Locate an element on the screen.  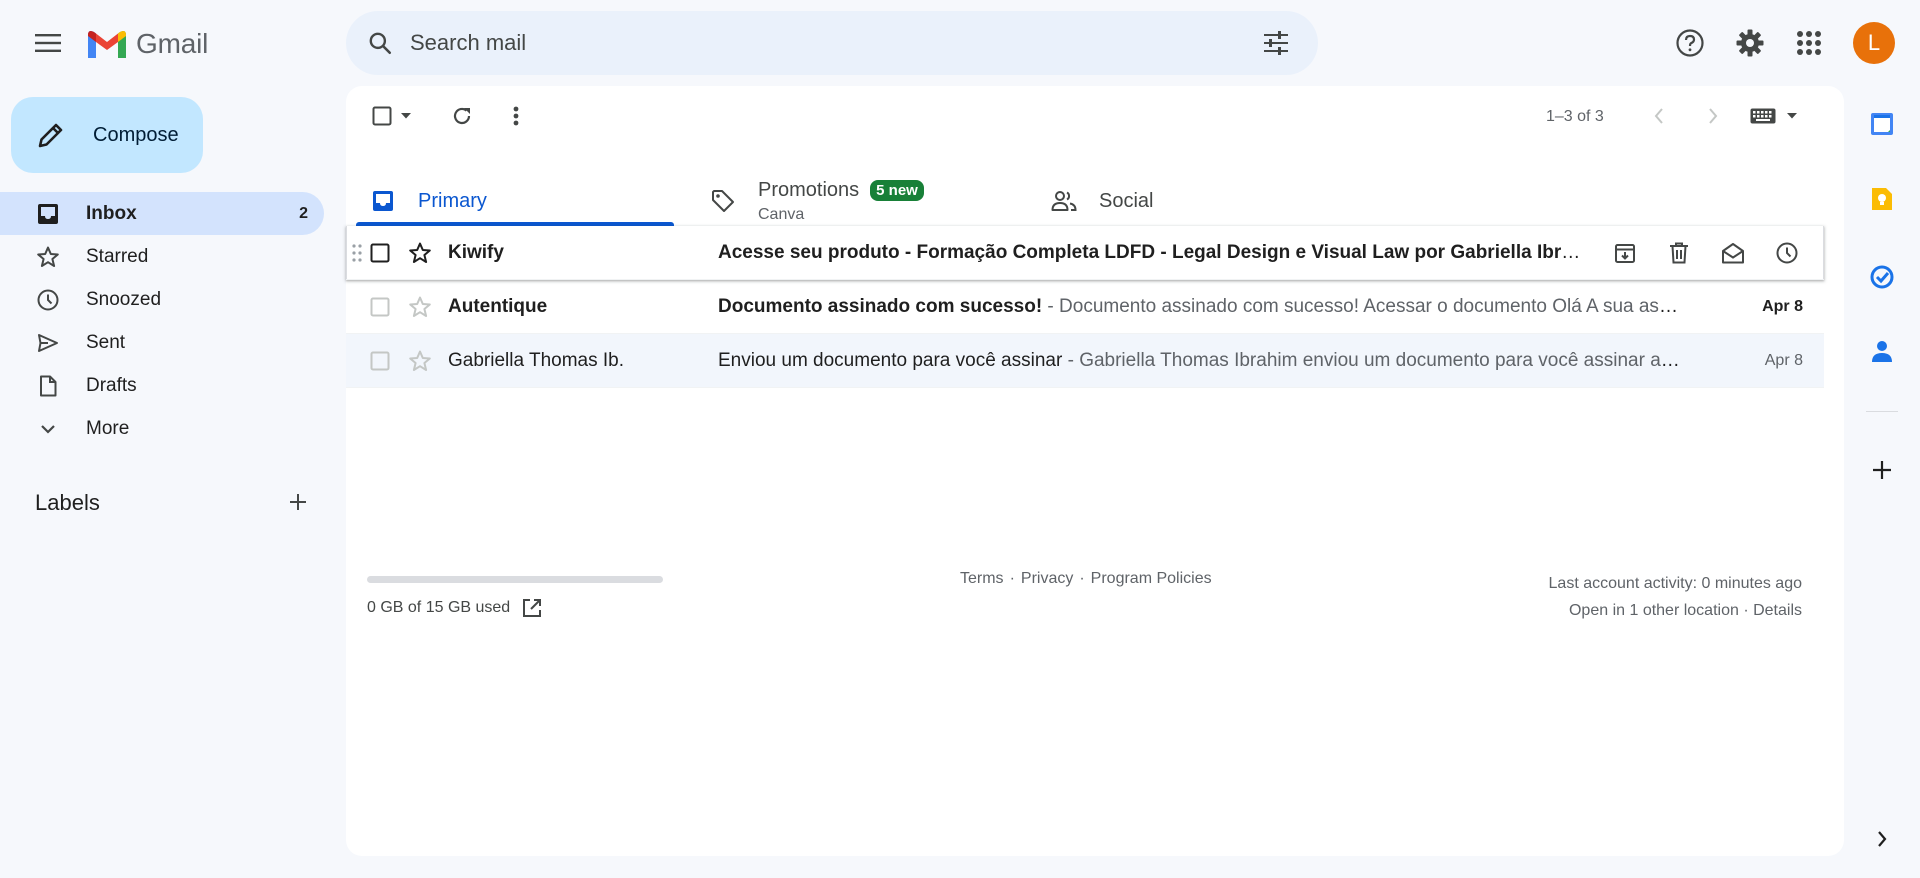
sidebar-item-starred: Starred is located at coordinates (162, 256).